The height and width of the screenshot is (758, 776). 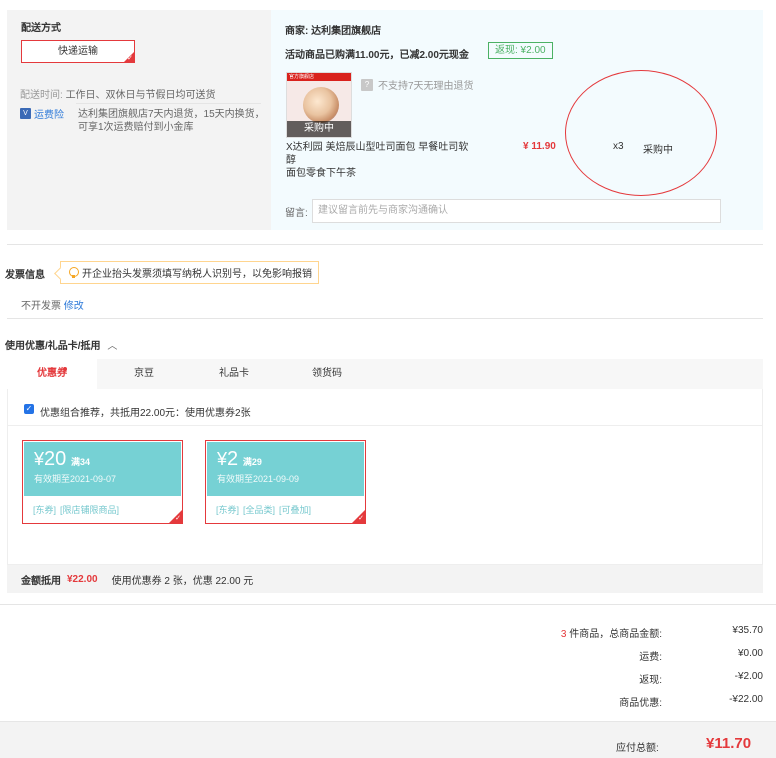 I want to click on insurance-text-line2: 可享1次运费赔付到小金库, so click(x=136, y=127).